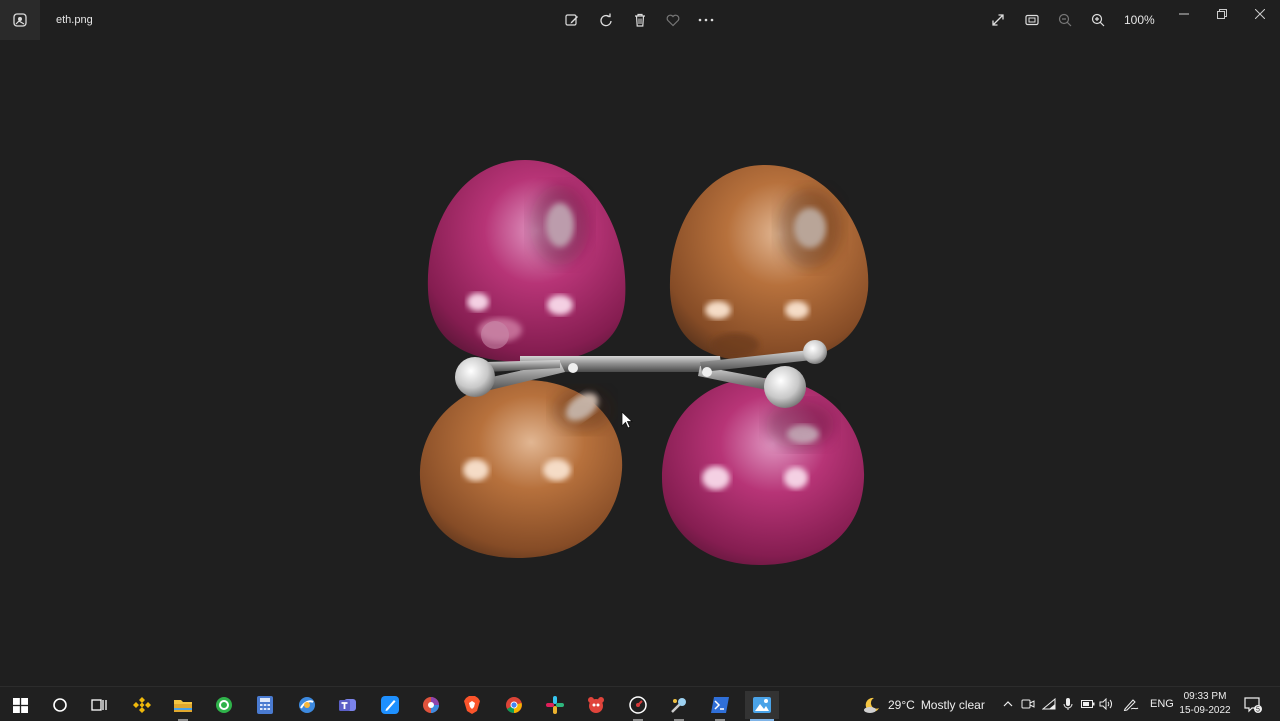  Describe the element at coordinates (224, 705) in the screenshot. I see `green-app-icon` at that location.